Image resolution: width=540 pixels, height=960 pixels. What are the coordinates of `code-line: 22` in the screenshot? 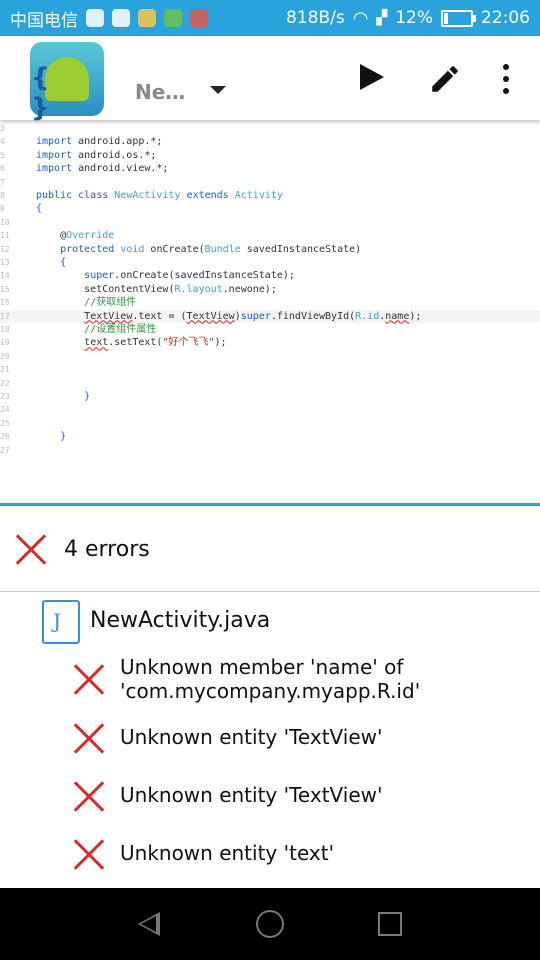 It's located at (270, 383).